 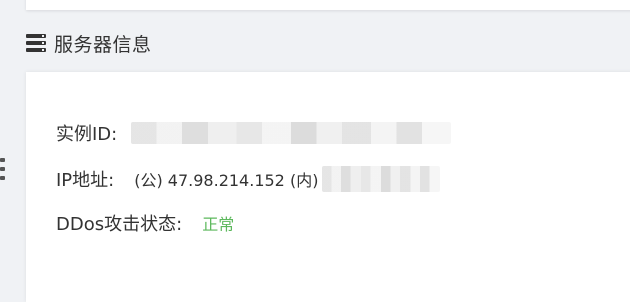 I want to click on ddos-status-label: DDos攻击状态:, so click(x=119, y=224).